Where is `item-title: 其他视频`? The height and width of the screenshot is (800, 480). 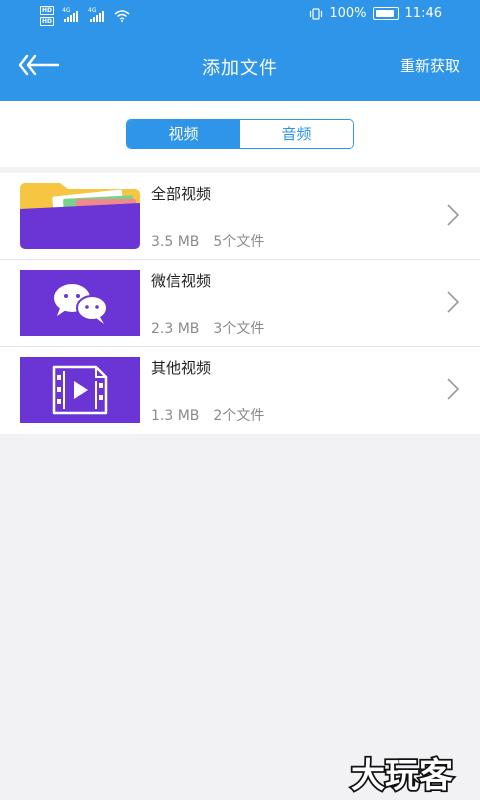 item-title: 其他视频 is located at coordinates (181, 368).